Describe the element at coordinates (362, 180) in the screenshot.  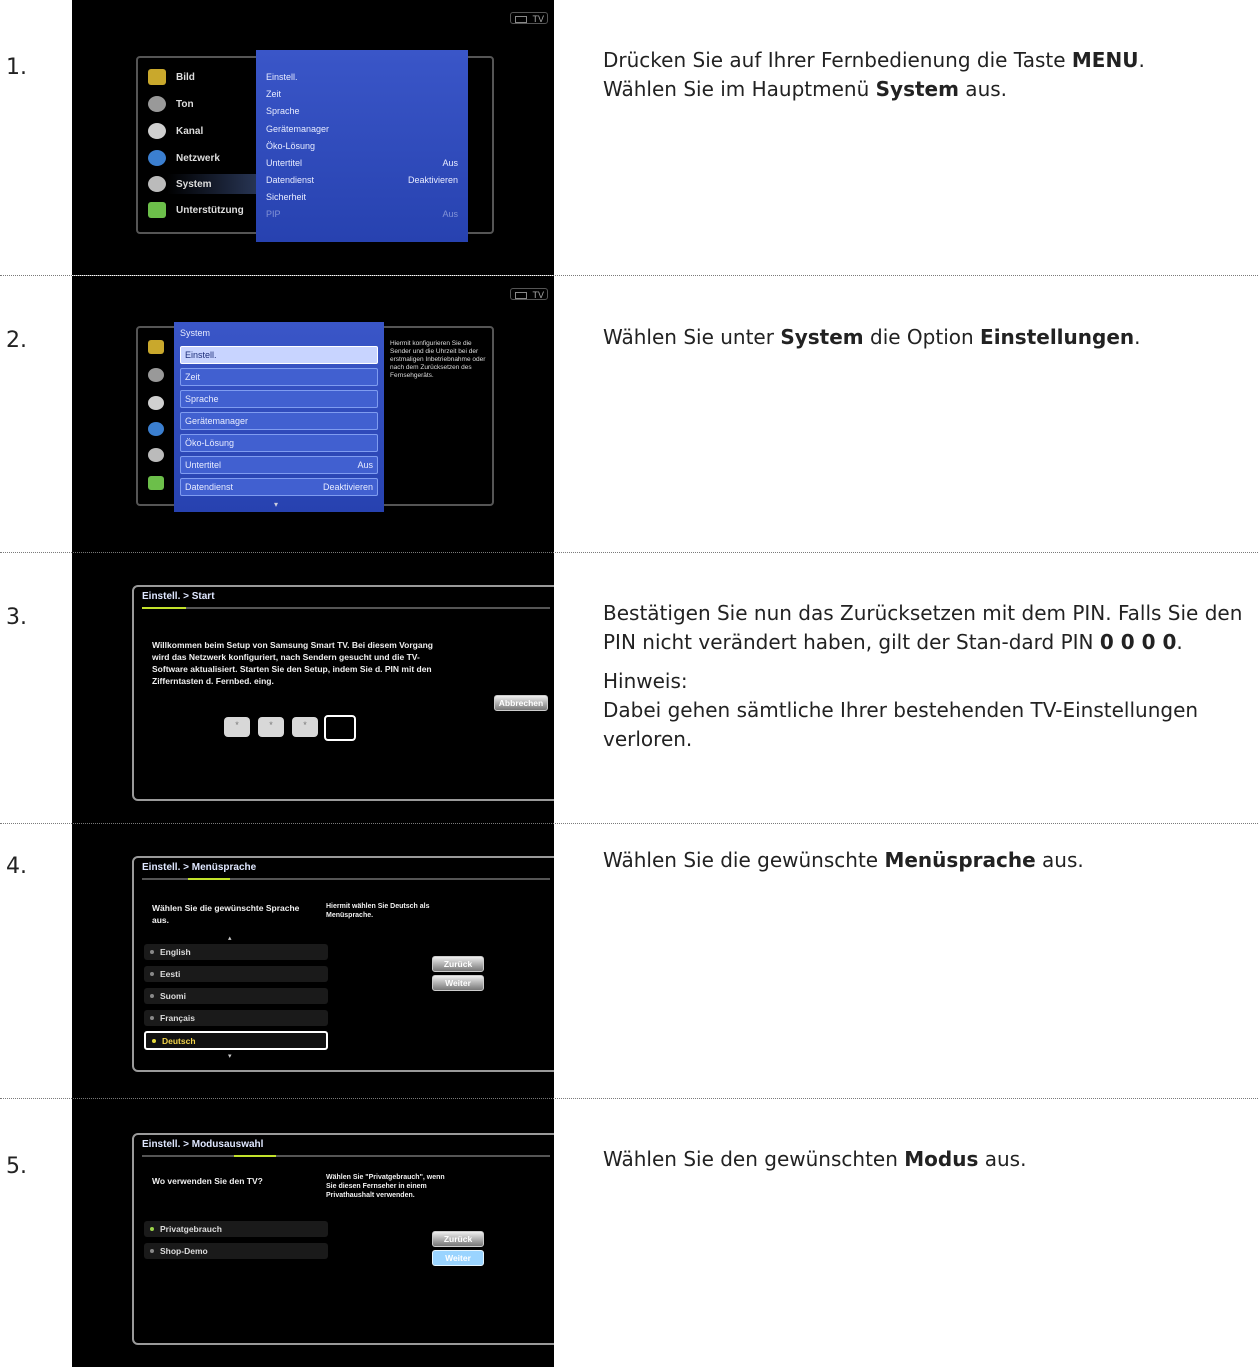
I see `submenu-item: Datendienst Deaktivieren` at that location.